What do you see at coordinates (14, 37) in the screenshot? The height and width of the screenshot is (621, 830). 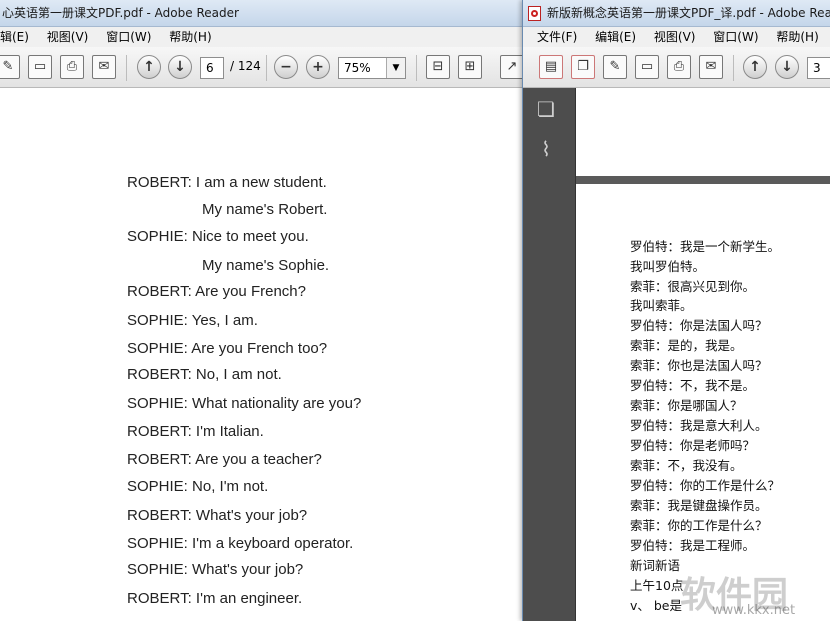 I see `menu-edit: 辑(E)` at bounding box center [14, 37].